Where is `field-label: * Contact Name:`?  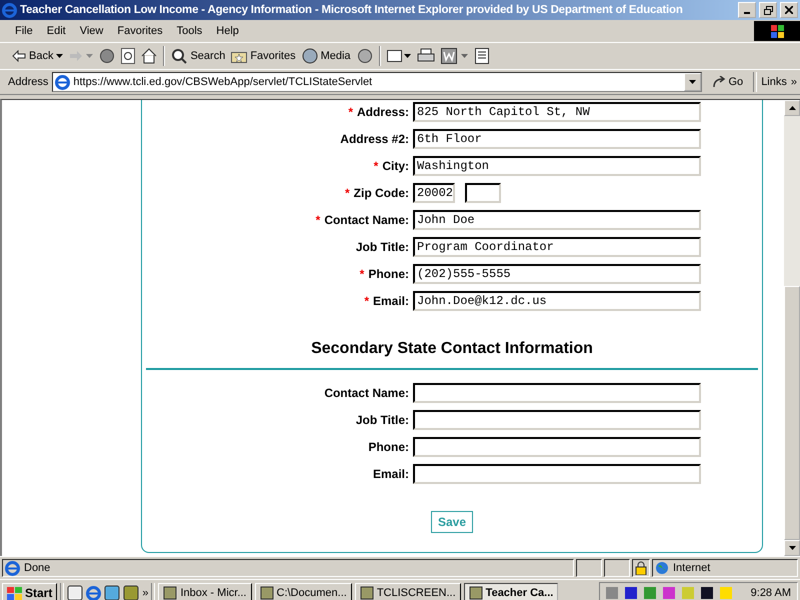 field-label: * Contact Name: is located at coordinates (361, 220).